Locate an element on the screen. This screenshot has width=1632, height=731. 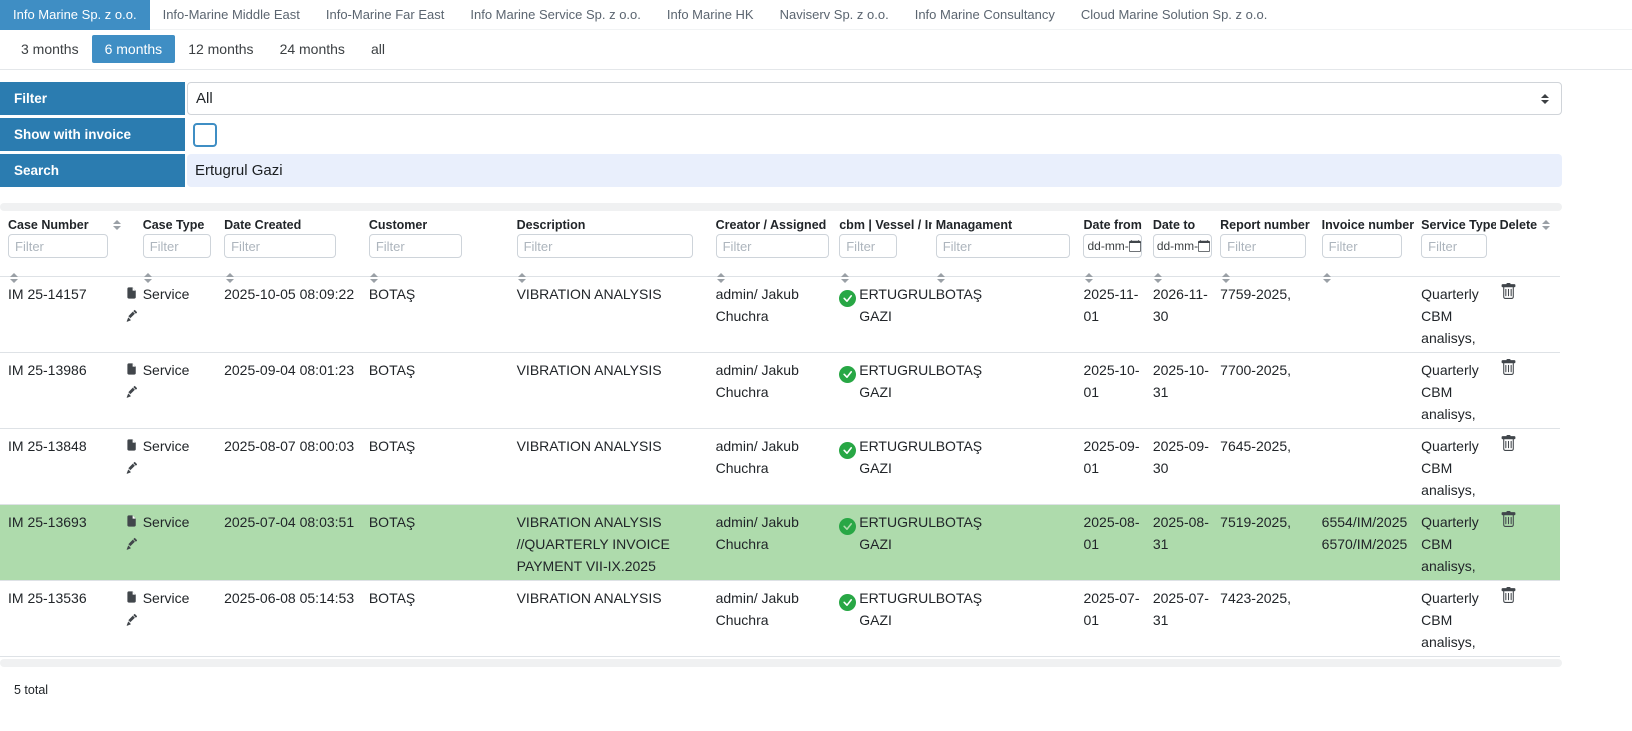
company-tab-info-marine-consultancy: Info Marine Consultancy is located at coordinates (985, 15).